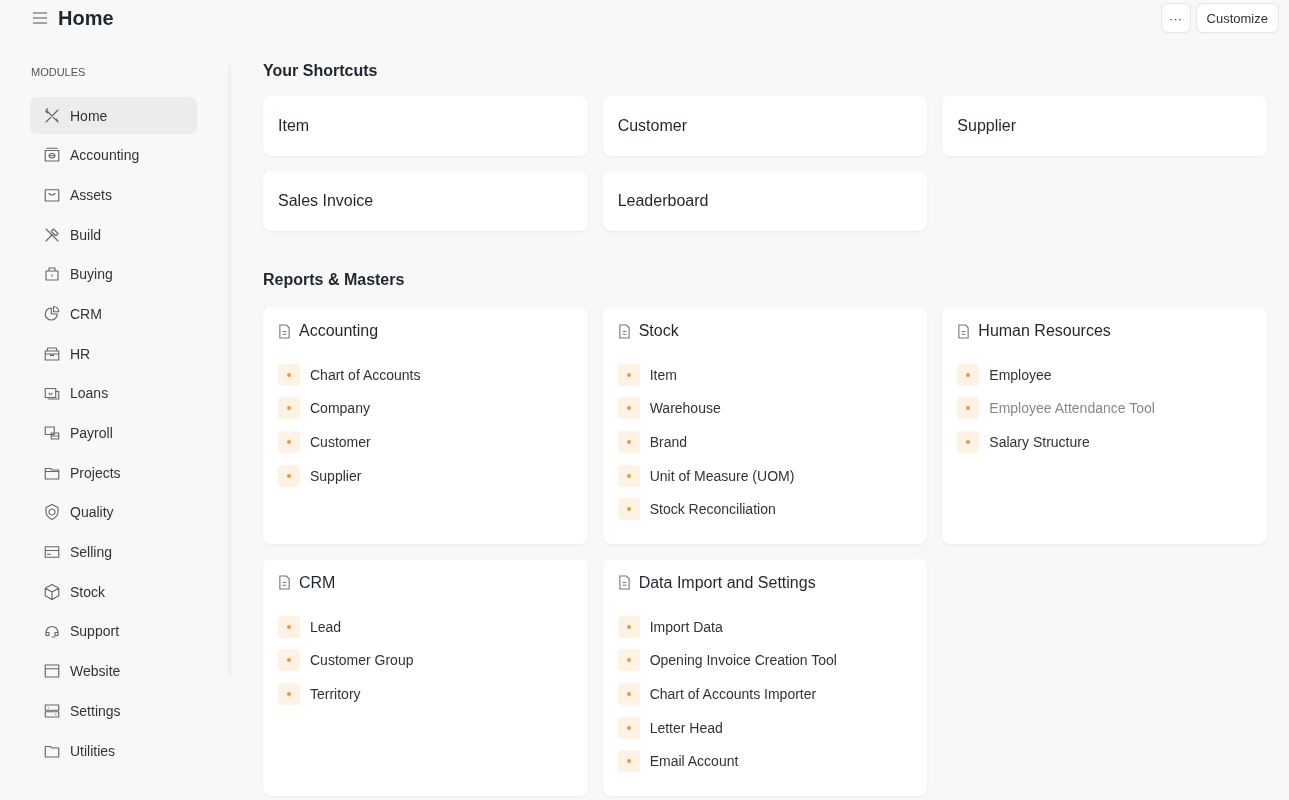  Describe the element at coordinates (113, 195) in the screenshot. I see `sidebar-item: Assets` at that location.